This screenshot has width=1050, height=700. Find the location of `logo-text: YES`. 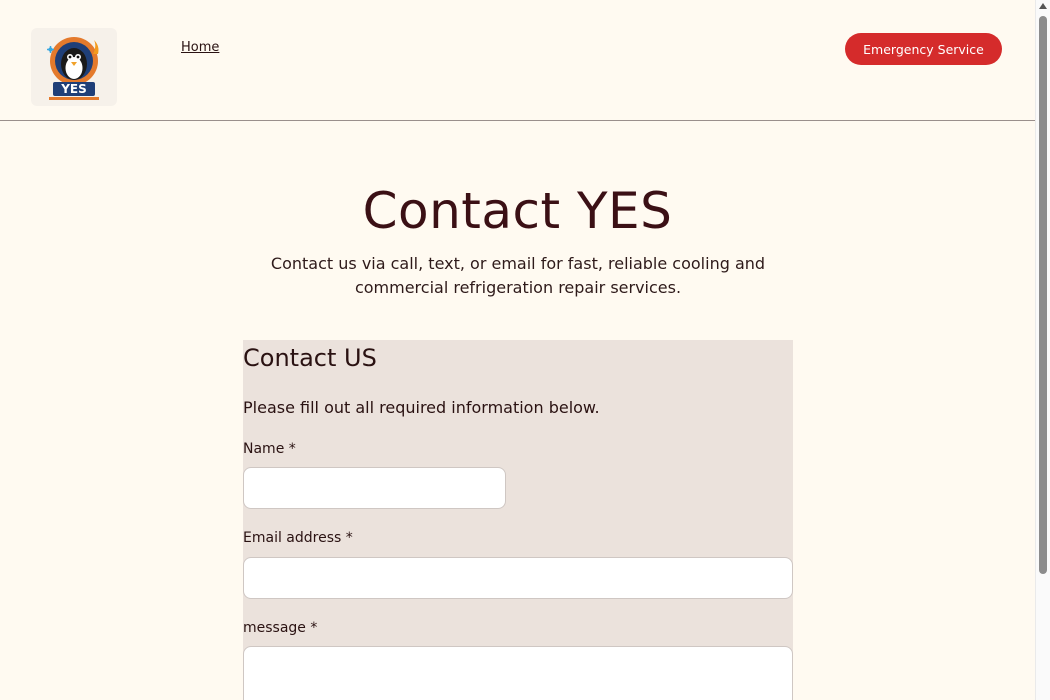

logo-text: YES is located at coordinates (73, 89).